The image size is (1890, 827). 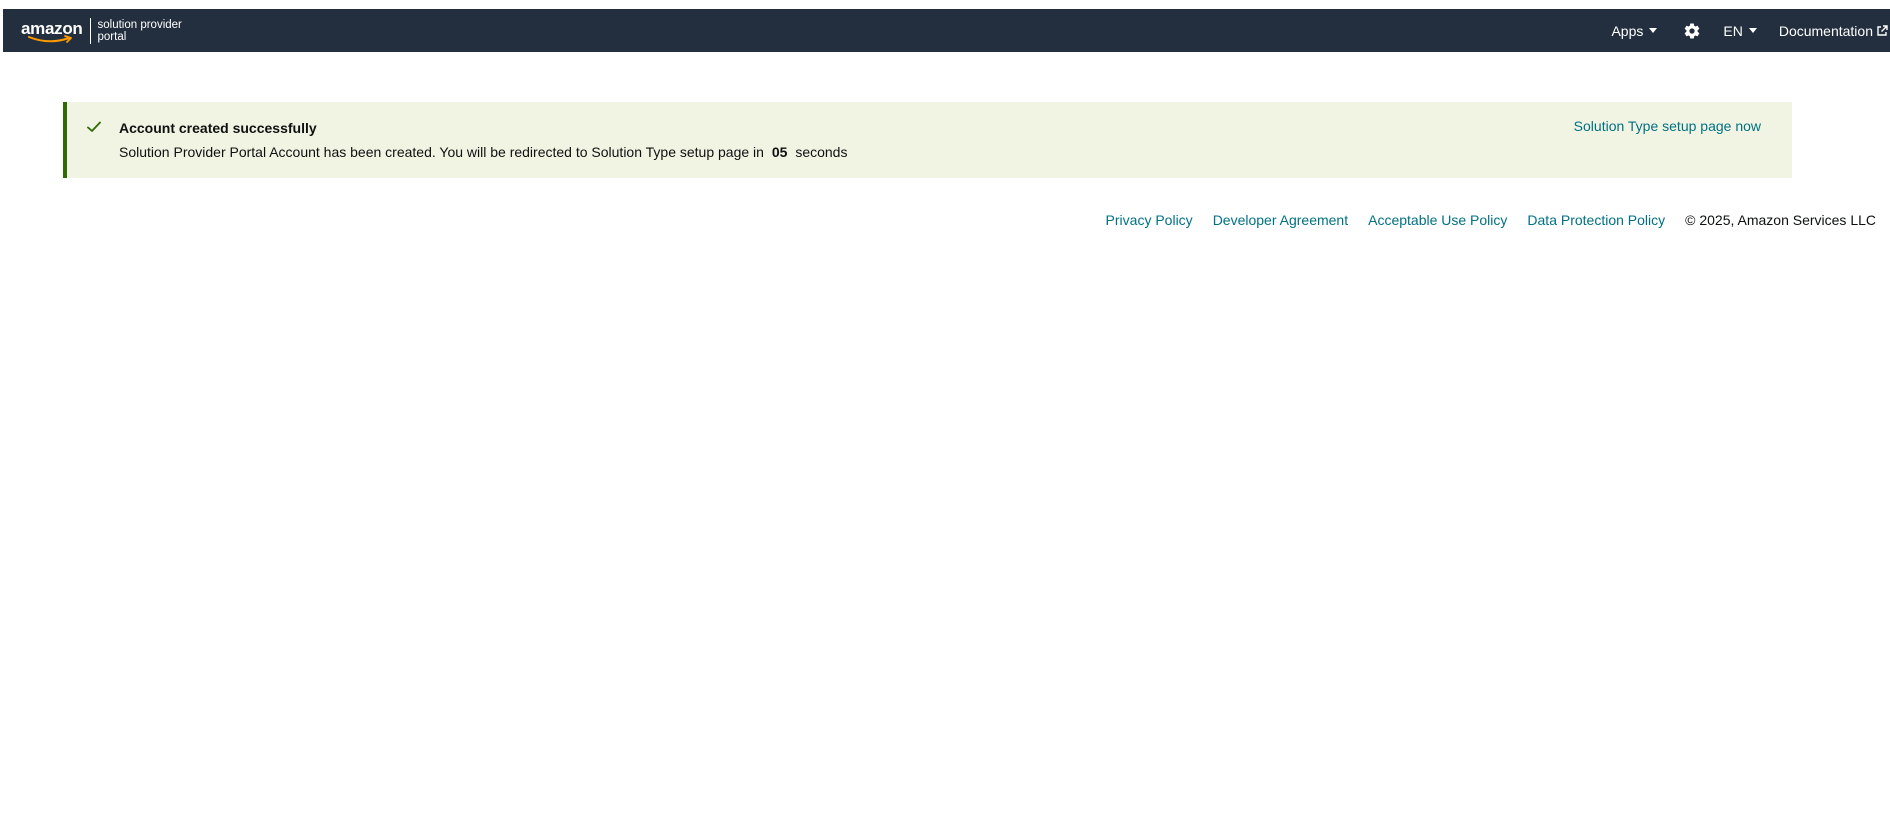 I want to click on alert-message-suffix: seconds, so click(x=821, y=152).